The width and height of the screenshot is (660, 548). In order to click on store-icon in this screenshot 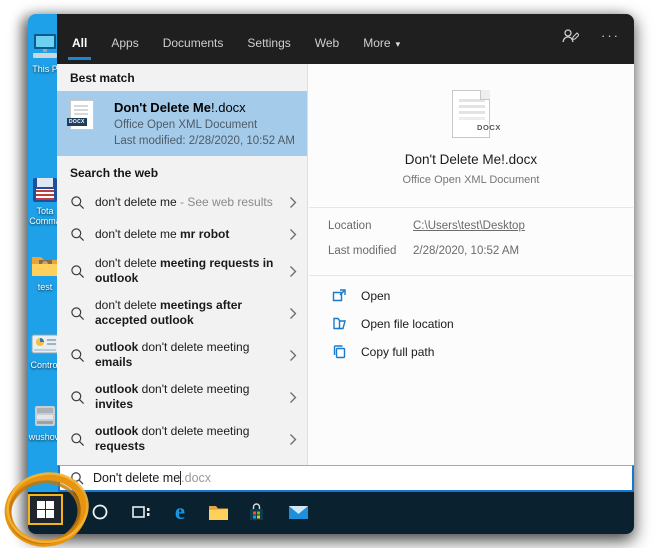, I will do `click(256, 511)`.